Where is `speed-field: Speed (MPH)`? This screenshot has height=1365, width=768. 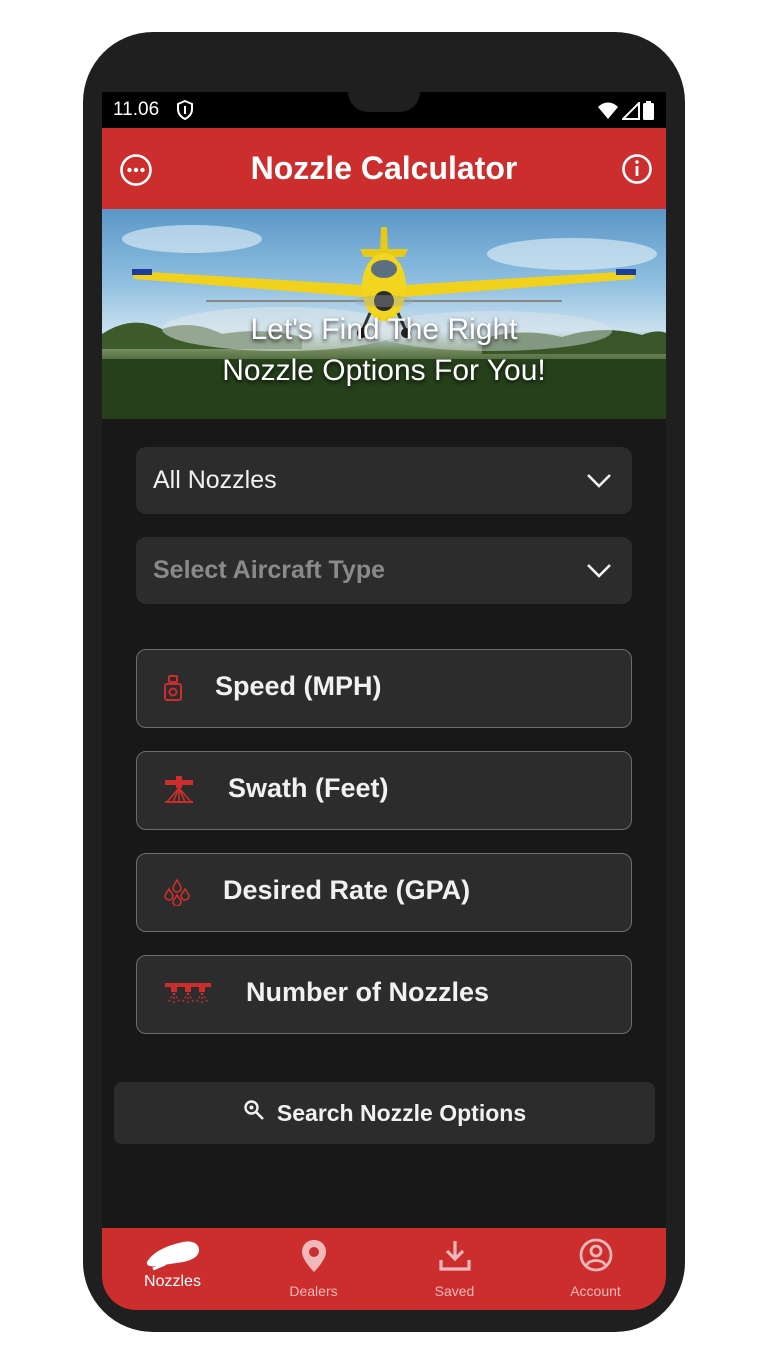 speed-field: Speed (MPH) is located at coordinates (384, 688).